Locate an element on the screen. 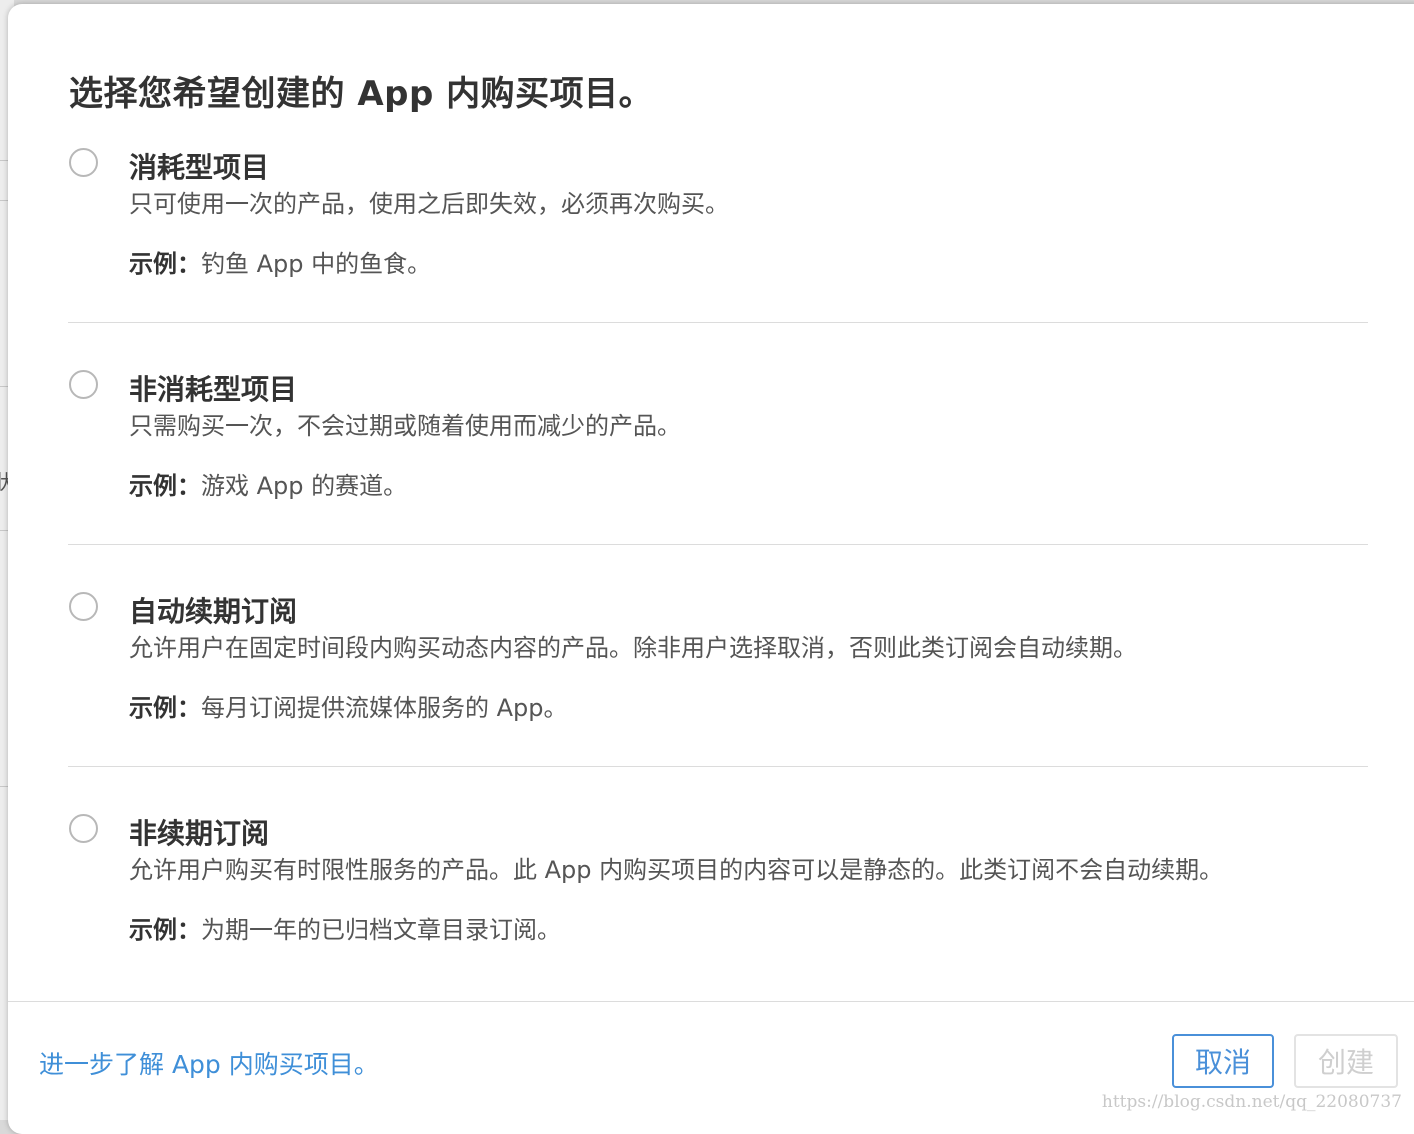 Image resolution: width=1414 pixels, height=1134 pixels. example-text: 钓鱼 App 中的鱼食。 is located at coordinates (316, 264).